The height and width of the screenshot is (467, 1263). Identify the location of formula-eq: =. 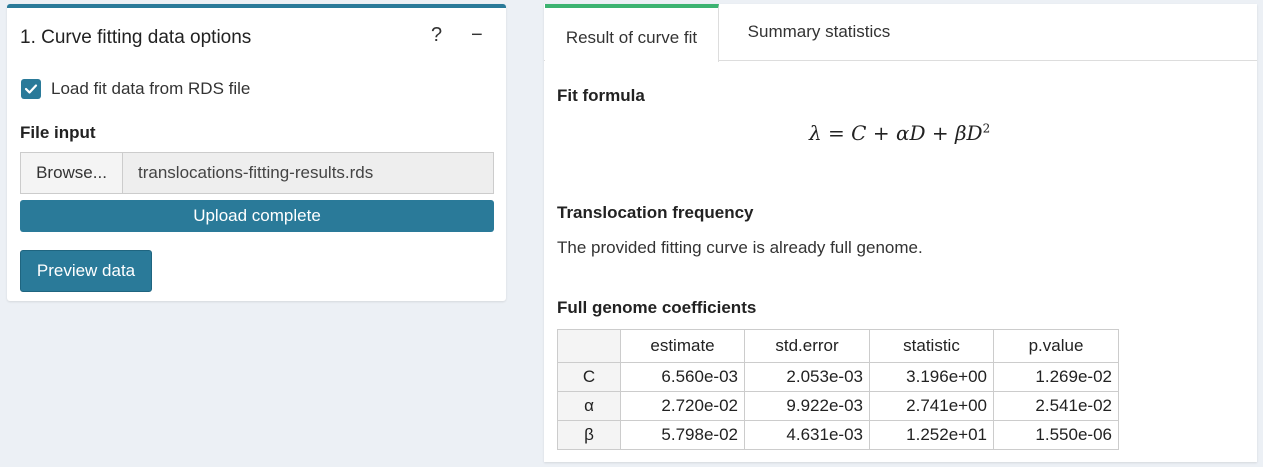
(836, 133).